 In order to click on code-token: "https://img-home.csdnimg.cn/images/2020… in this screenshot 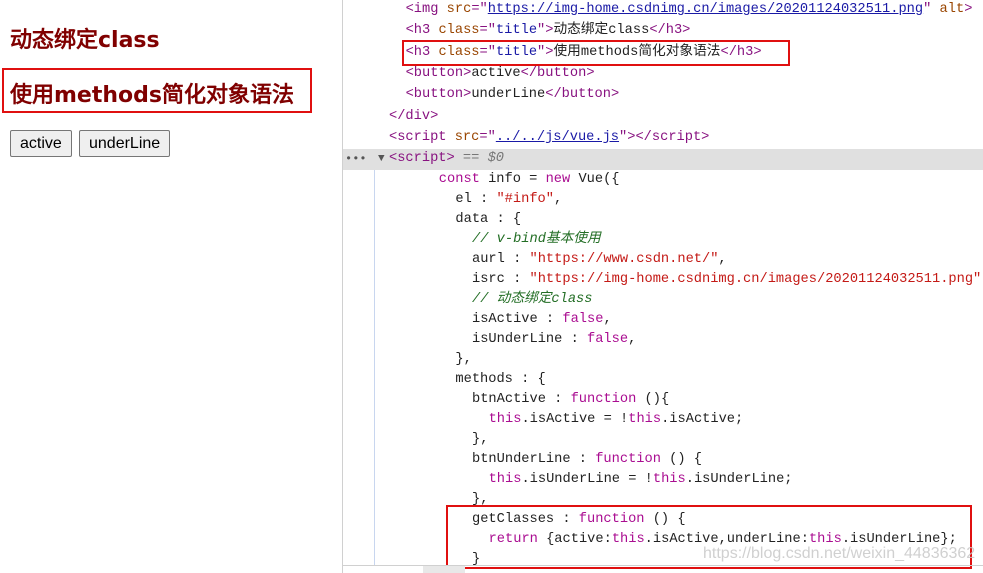, I will do `click(755, 279)`.